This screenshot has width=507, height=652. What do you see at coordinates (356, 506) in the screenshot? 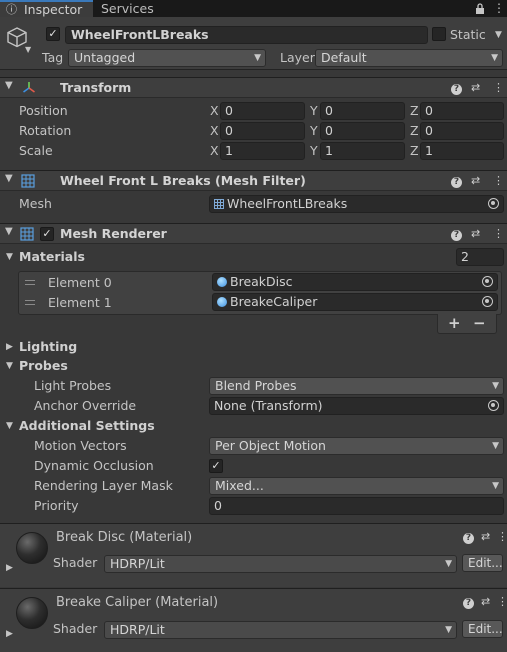
I see `priority-field: 0` at bounding box center [356, 506].